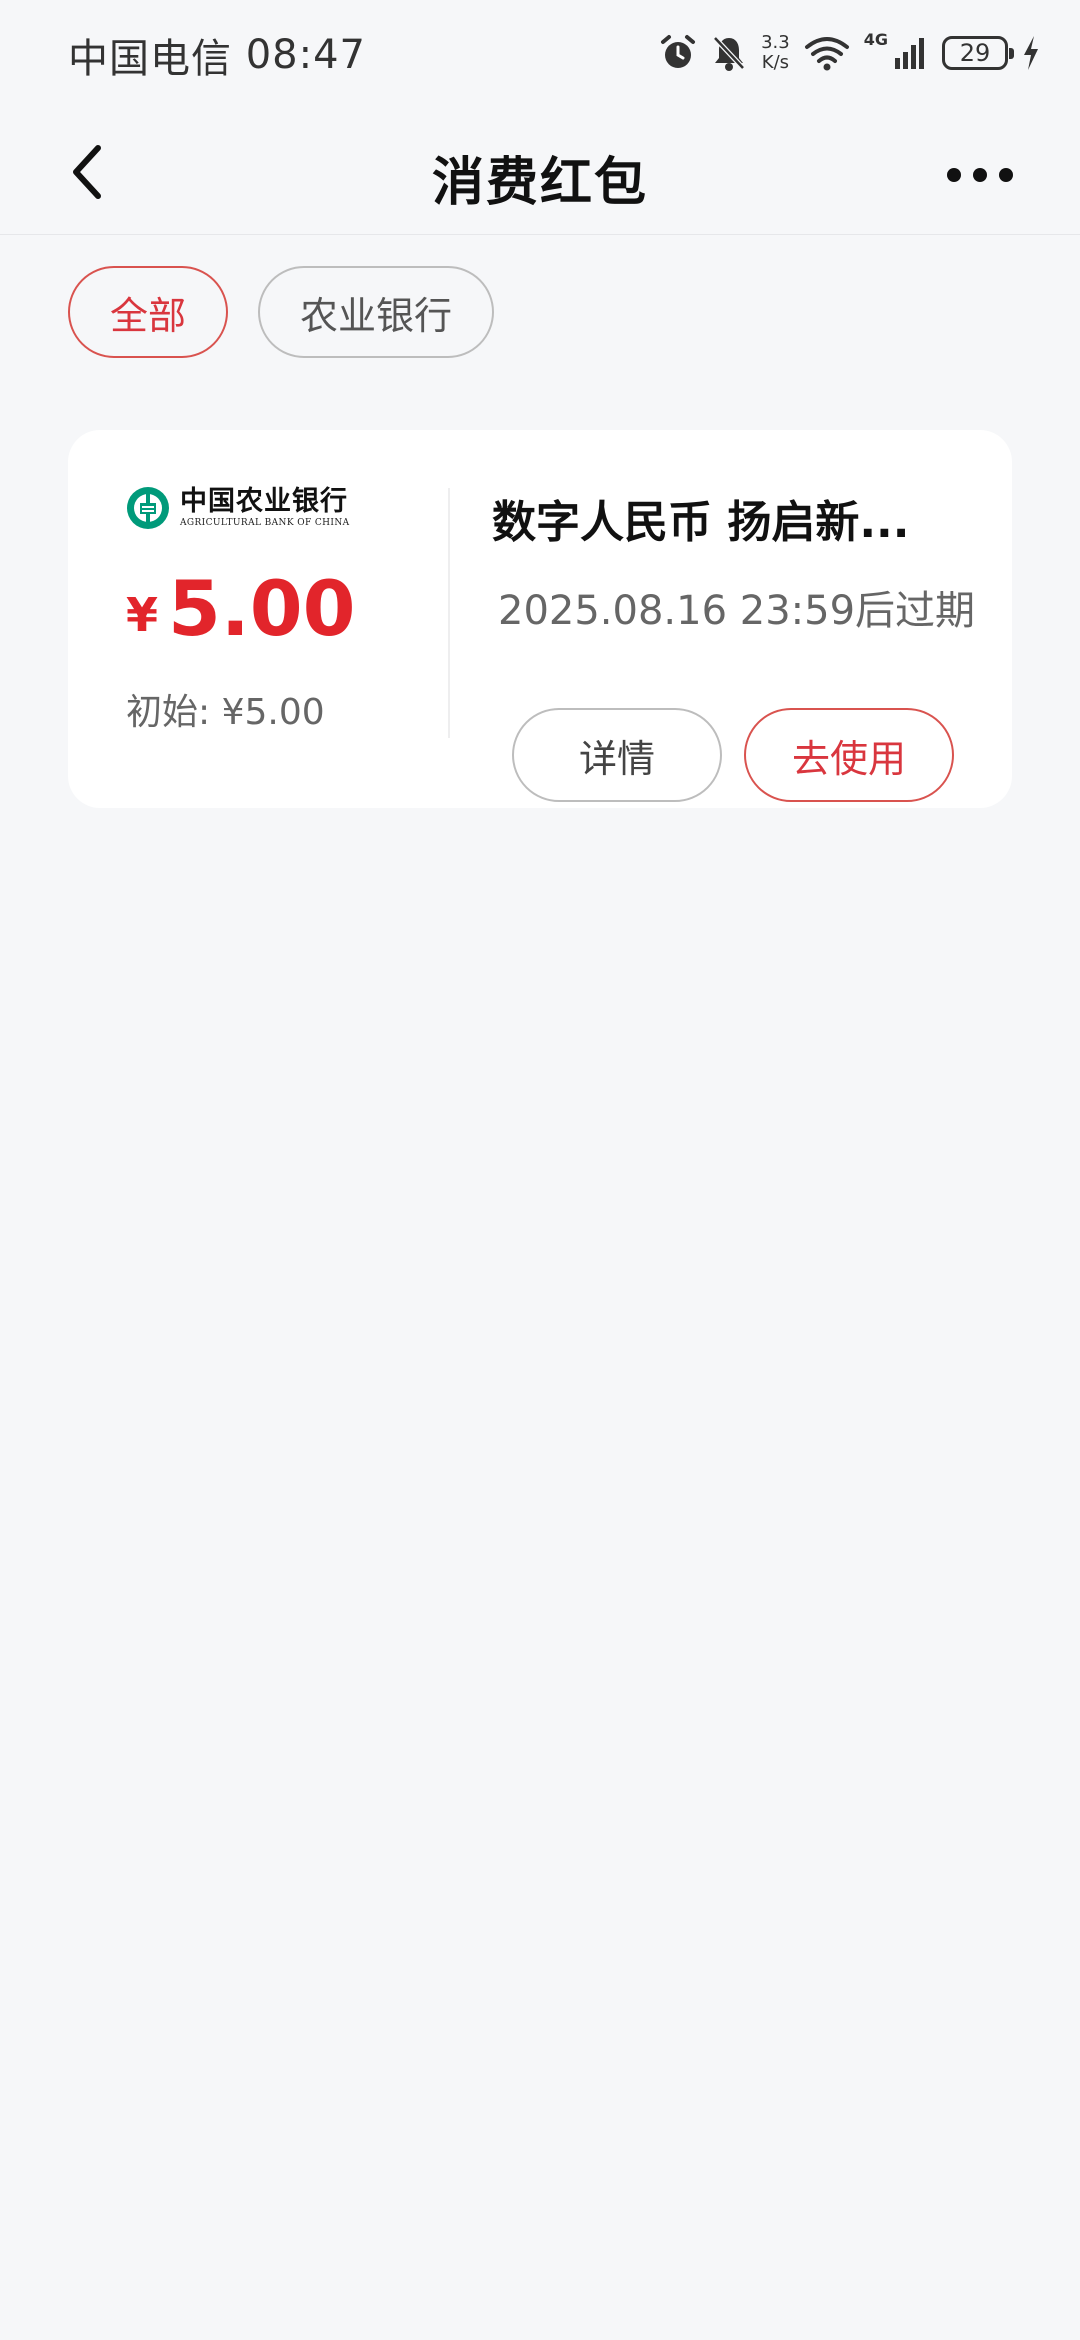  Describe the element at coordinates (148, 508) in the screenshot. I see `abc-emblem-icon` at that location.